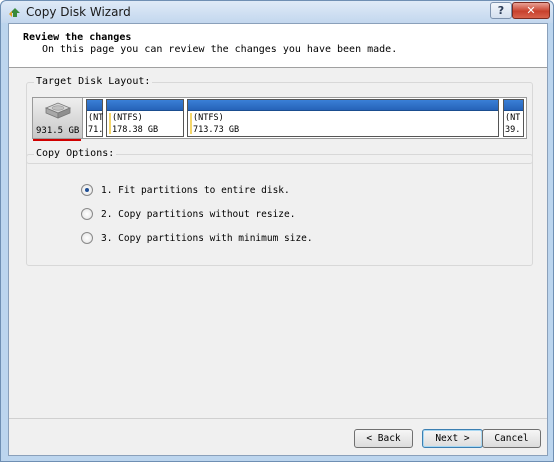 This screenshot has width=554, height=462. Describe the element at coordinates (501, 10) in the screenshot. I see `help-button: ?` at that location.